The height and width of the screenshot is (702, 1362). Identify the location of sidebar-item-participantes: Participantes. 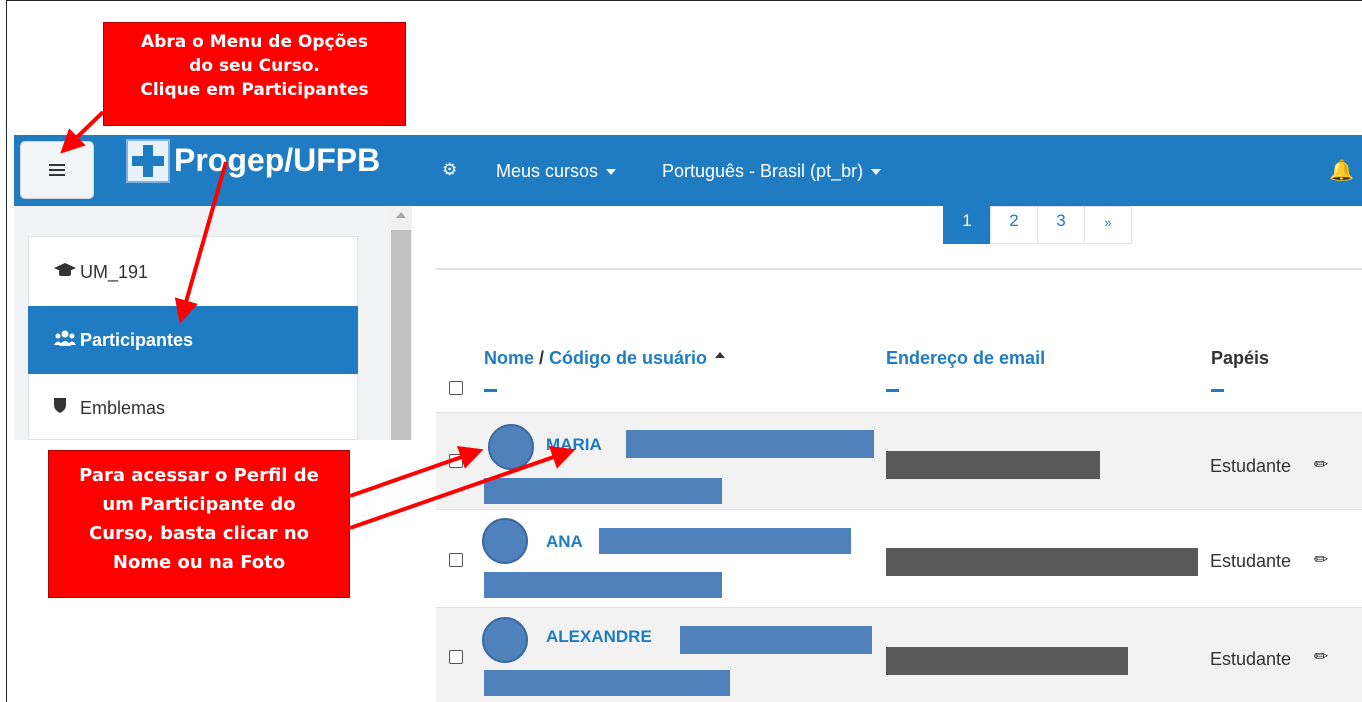
(193, 340).